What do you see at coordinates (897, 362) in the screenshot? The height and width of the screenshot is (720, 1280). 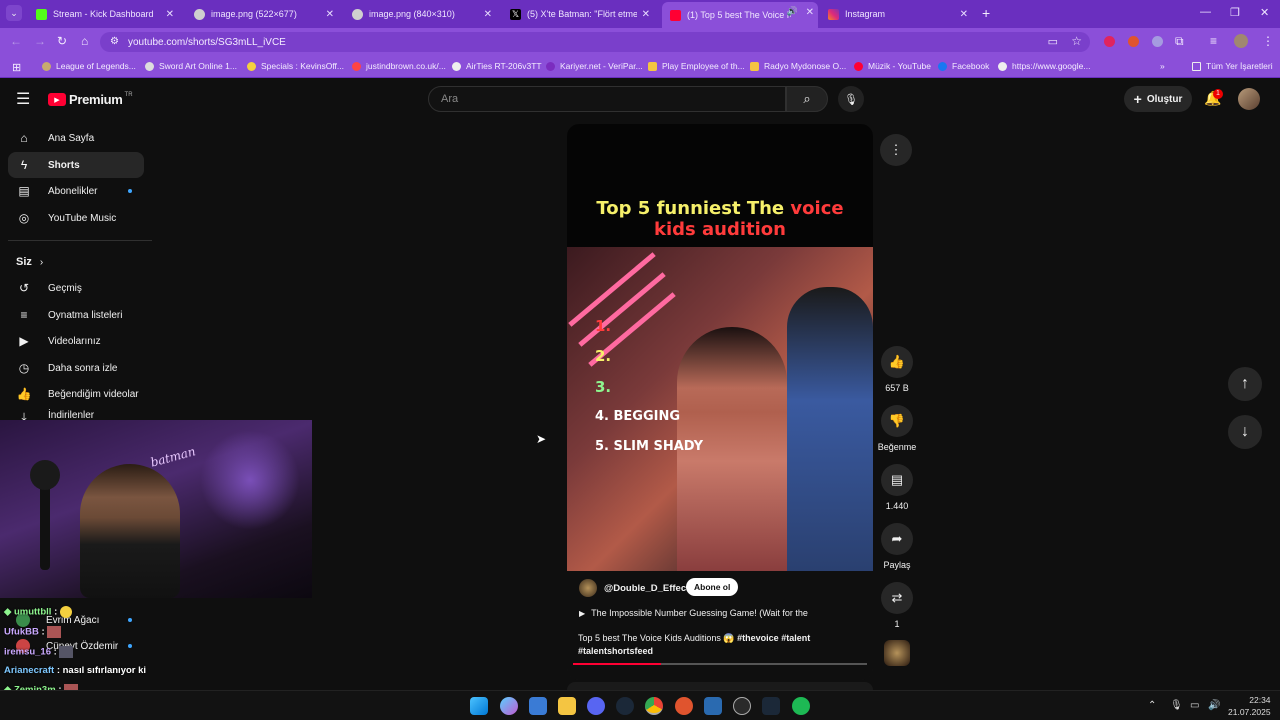 I see `like-button: 👍` at bounding box center [897, 362].